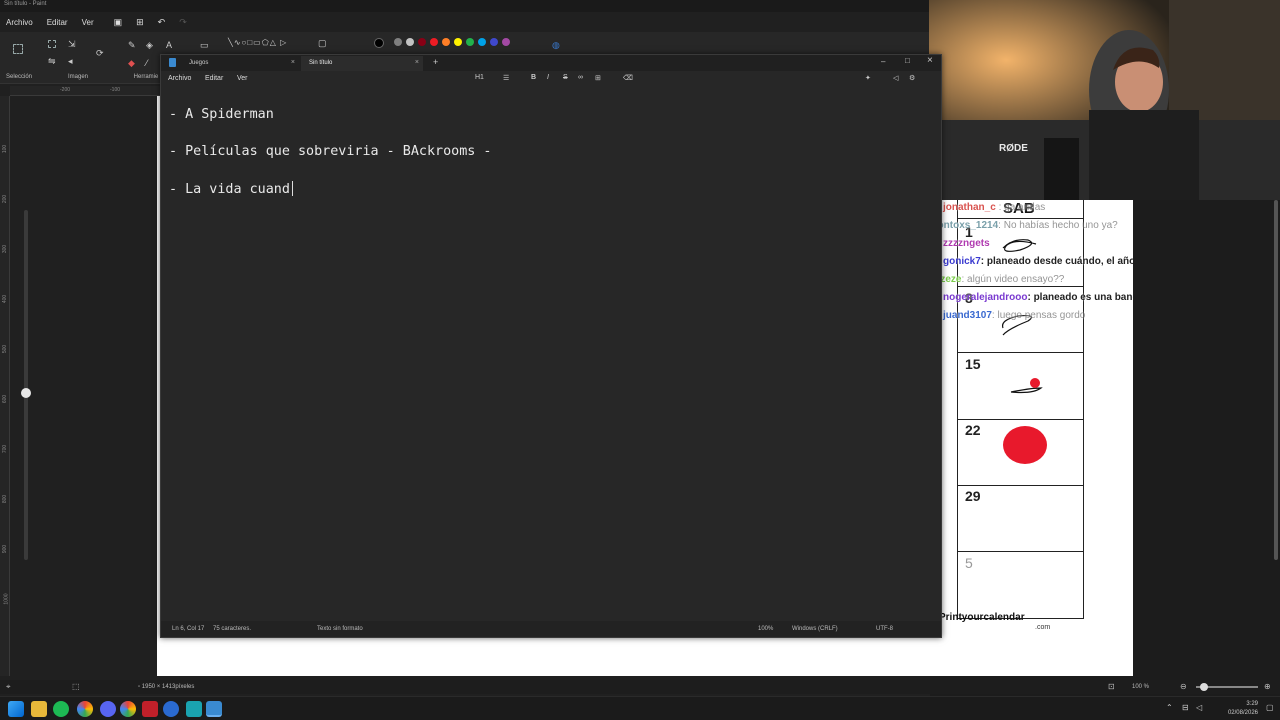 The height and width of the screenshot is (720, 1280). Describe the element at coordinates (166, 687) in the screenshot. I see `image-dimensions: ▫ 1950 × 1413píxeles` at that location.